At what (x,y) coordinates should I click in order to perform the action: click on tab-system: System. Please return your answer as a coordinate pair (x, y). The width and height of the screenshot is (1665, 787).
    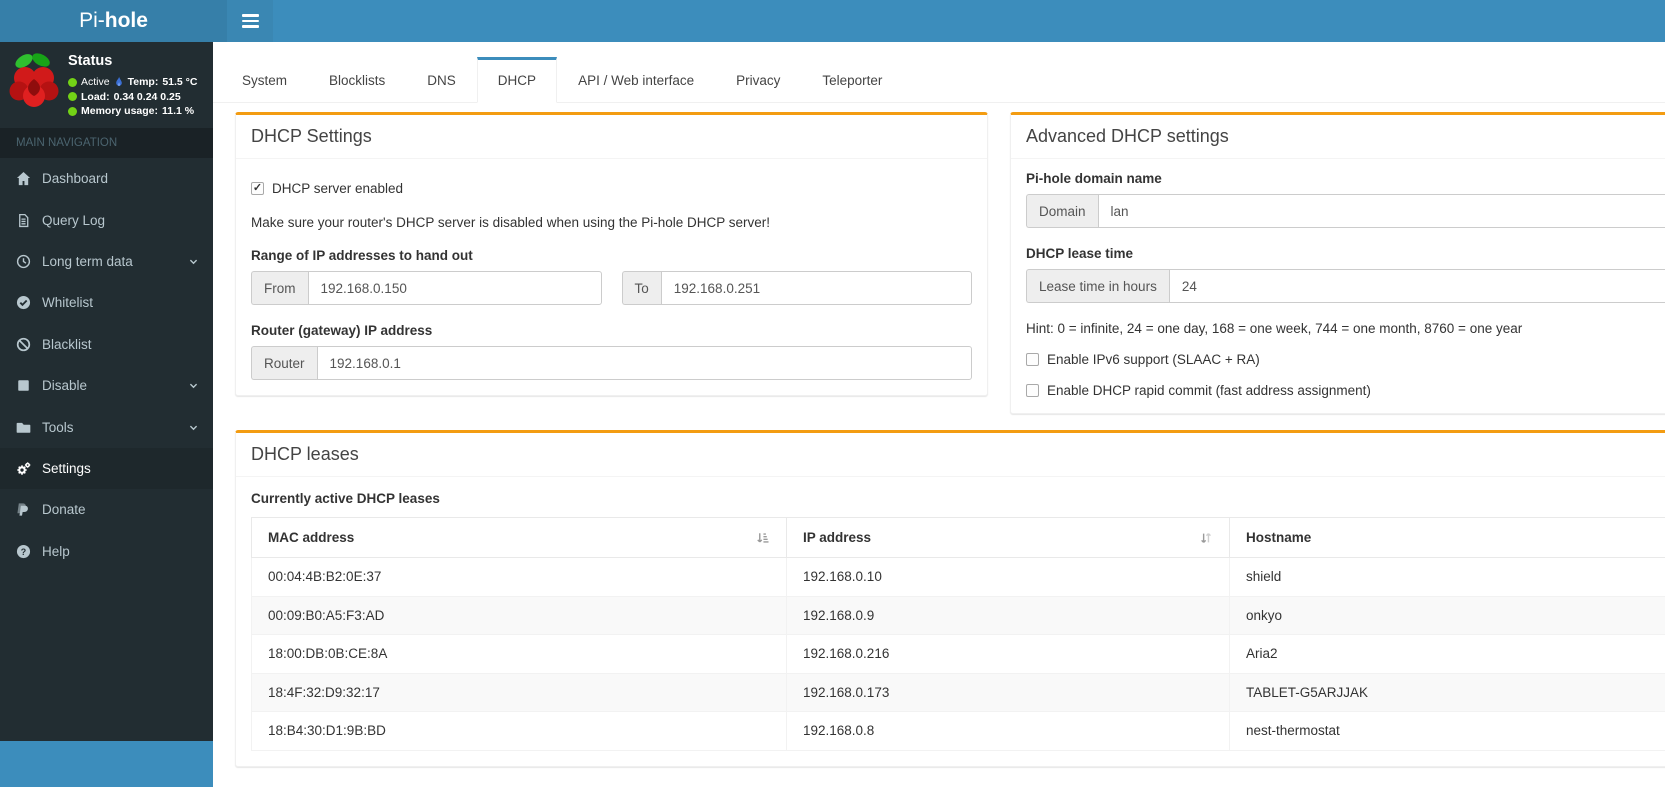
    Looking at the image, I should click on (264, 80).